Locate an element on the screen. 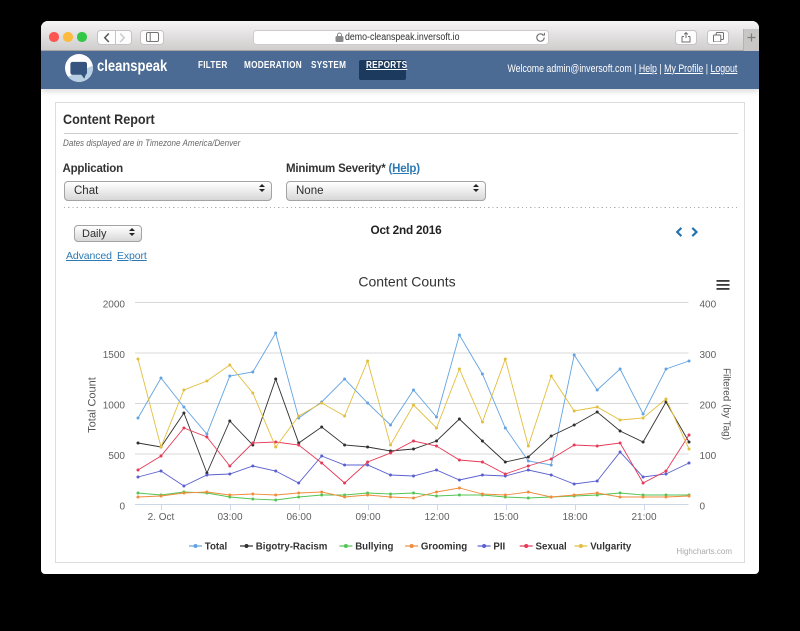 The image size is (800, 631). svg-text: 1000 is located at coordinates (114, 406).